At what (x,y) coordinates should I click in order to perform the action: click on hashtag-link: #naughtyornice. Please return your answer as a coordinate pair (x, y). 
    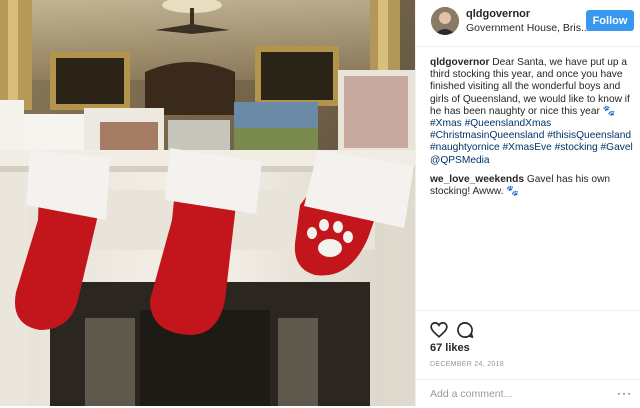
    Looking at the image, I should click on (465, 147).